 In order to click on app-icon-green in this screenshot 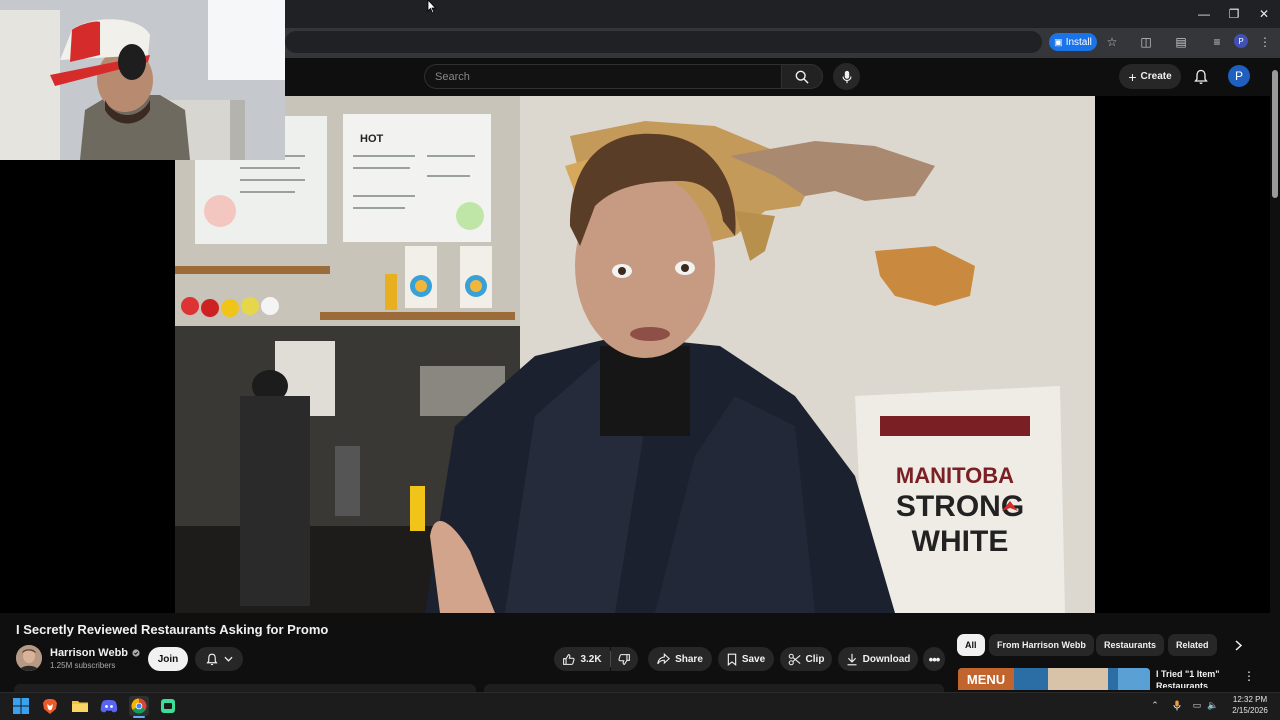, I will do `click(168, 706)`.